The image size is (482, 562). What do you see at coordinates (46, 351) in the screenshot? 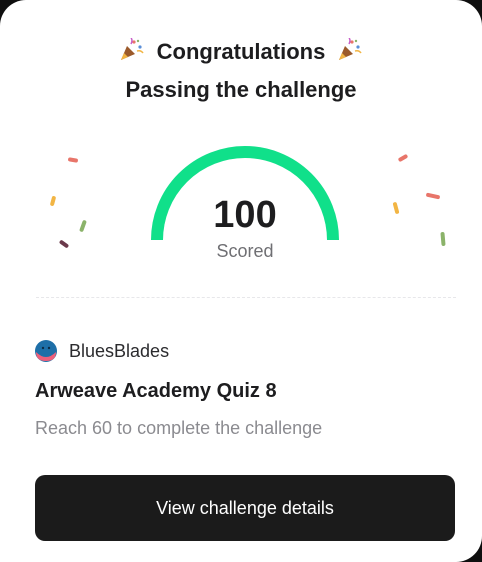
I see `creator-avatar-icon` at bounding box center [46, 351].